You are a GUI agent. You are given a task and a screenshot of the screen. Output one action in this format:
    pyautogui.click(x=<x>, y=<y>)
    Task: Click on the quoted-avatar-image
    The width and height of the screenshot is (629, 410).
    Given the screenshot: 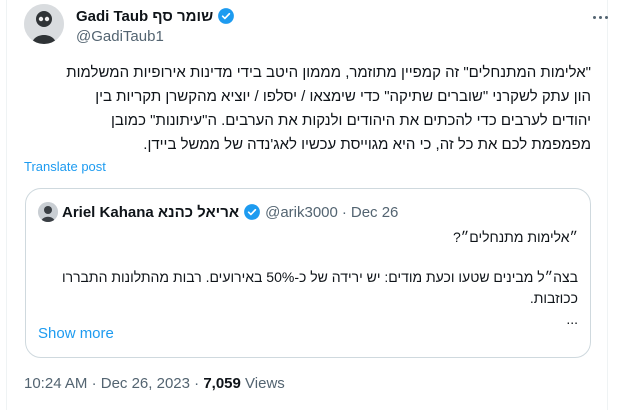 What is the action you would take?
    pyautogui.click(x=48, y=212)
    